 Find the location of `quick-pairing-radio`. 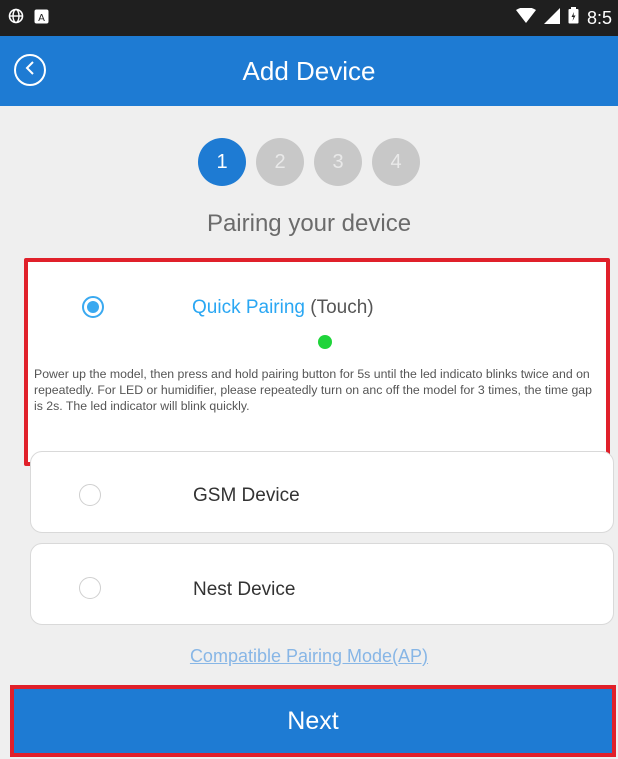

quick-pairing-radio is located at coordinates (93, 307).